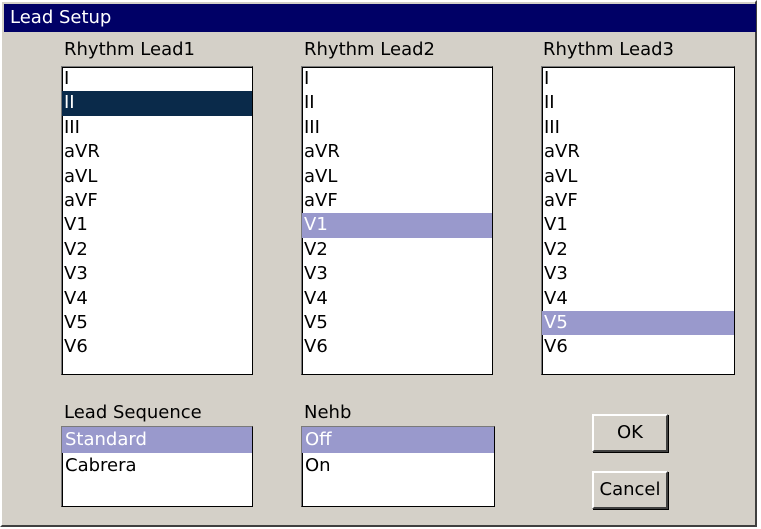 This screenshot has height=529, width=761. Describe the element at coordinates (157, 201) in the screenshot. I see `lead1-option-avf: aVF` at that location.